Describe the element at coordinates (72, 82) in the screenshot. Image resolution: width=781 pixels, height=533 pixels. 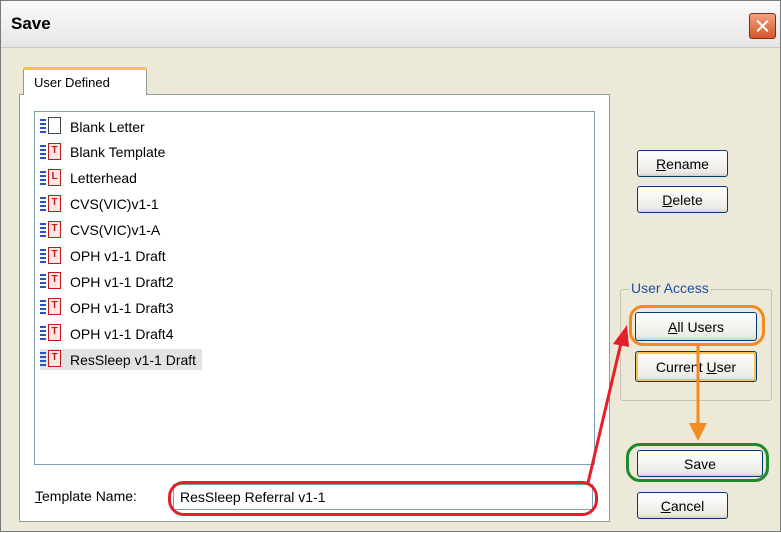
I see `tab-label: User Defined` at that location.